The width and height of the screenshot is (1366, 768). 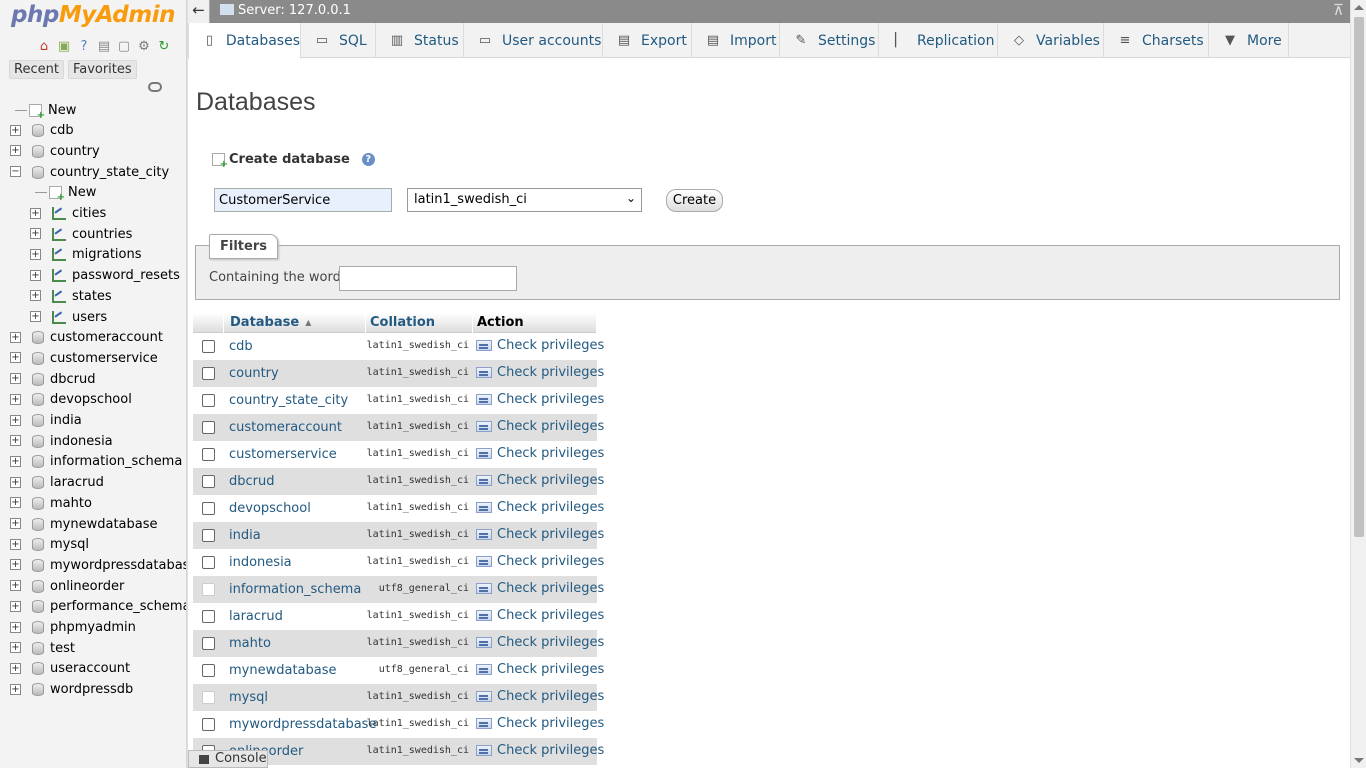 What do you see at coordinates (68, 317) in the screenshot?
I see `tree-item: + users` at bounding box center [68, 317].